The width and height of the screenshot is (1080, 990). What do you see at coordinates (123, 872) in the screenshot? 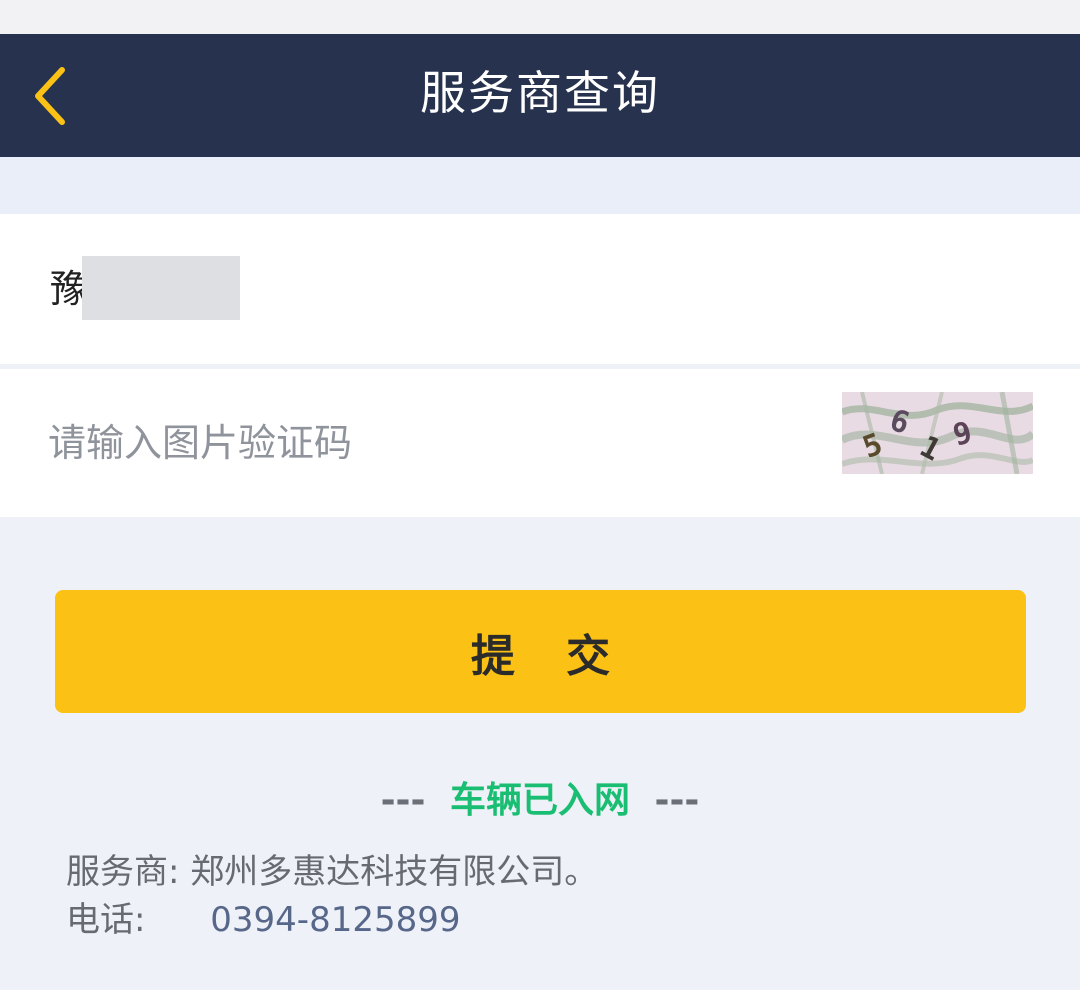
I see `provider-label: 服务商:` at bounding box center [123, 872].